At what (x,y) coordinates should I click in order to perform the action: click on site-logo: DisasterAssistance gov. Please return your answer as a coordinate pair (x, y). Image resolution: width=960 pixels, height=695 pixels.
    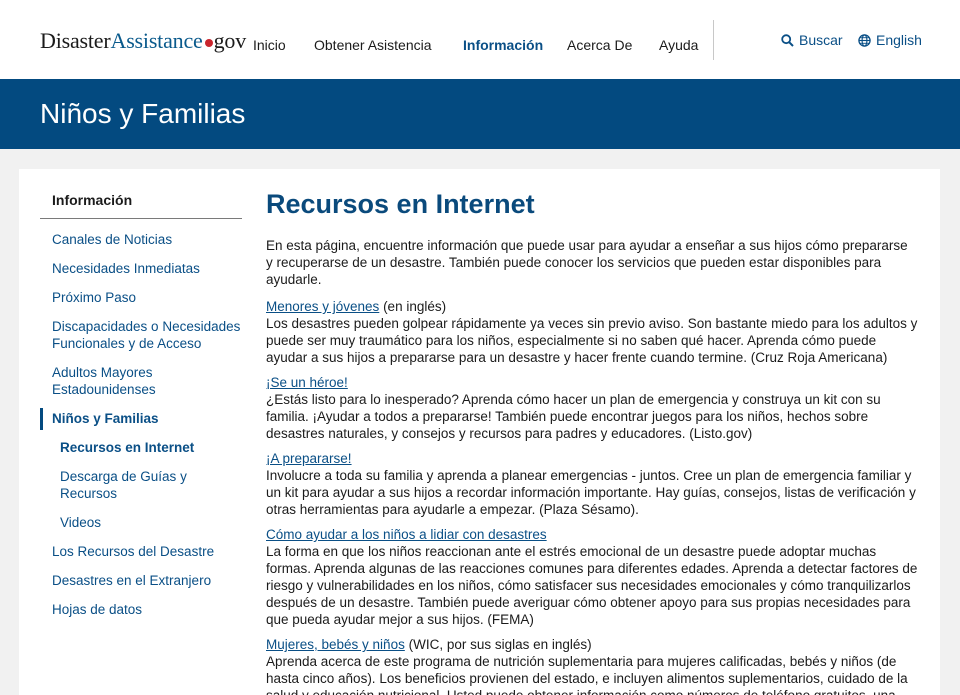
    Looking at the image, I should click on (143, 41).